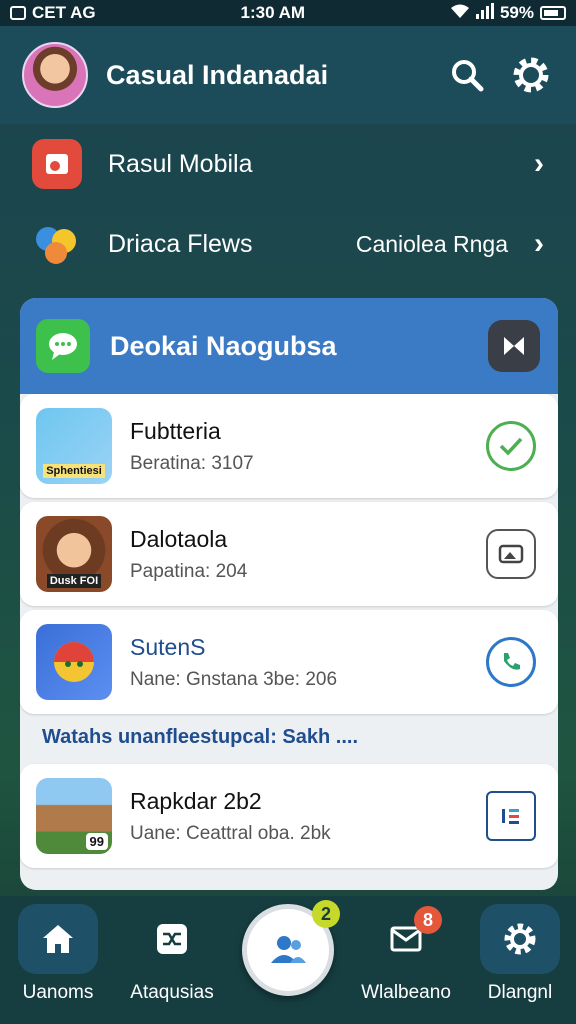 This screenshot has width=576, height=1024. I want to click on item-subtitle: Papatina: 204, so click(189, 571).